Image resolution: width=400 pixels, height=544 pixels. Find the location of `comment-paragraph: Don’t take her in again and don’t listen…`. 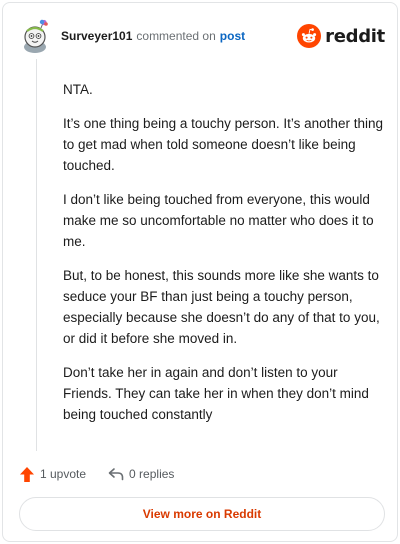

comment-paragraph: Don’t take her in again and don’t listen… is located at coordinates (216, 393).